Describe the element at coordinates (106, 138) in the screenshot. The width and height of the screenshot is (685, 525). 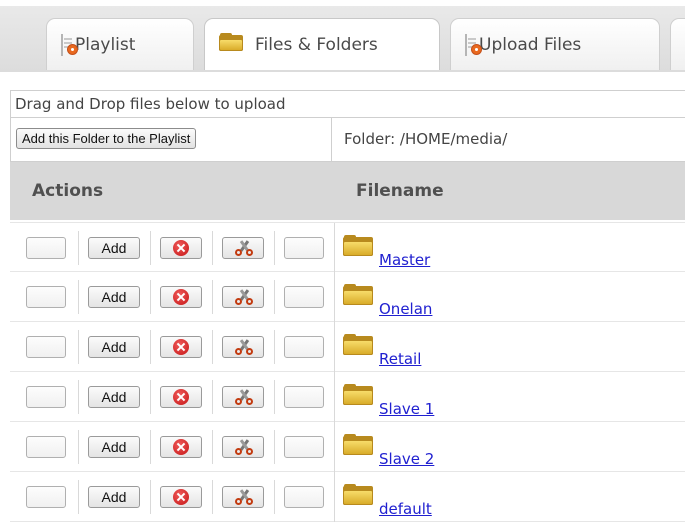
I see `add-folder-to-playlist-button: Add this Folder to the Playlist` at that location.